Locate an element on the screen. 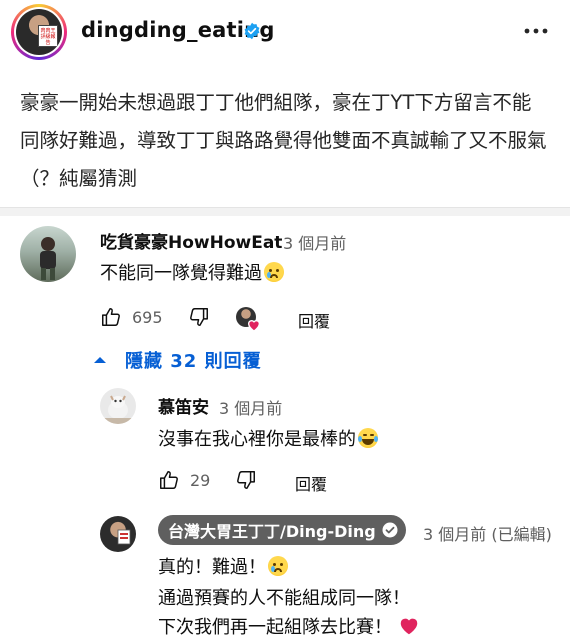  reply-avatar is located at coordinates (118, 406).